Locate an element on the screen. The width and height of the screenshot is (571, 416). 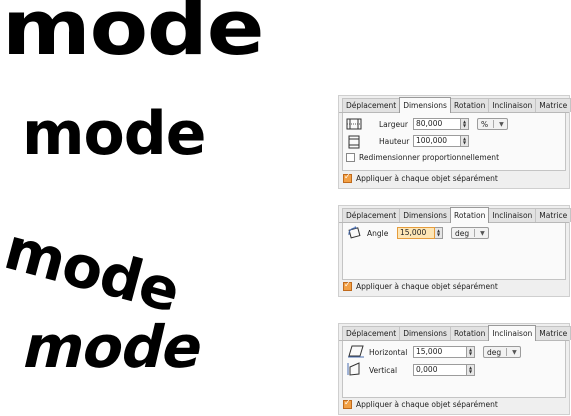
vertical-label: Vertical is located at coordinates (383, 370).